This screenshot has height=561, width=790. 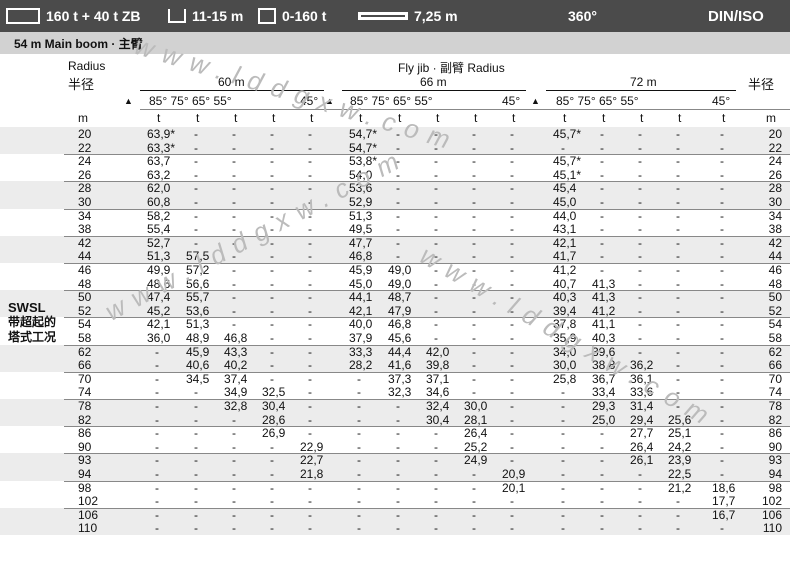 What do you see at coordinates (451, 68) in the screenshot?
I see `flyjib-label: Fly jib · 副臂 Radius` at bounding box center [451, 68].